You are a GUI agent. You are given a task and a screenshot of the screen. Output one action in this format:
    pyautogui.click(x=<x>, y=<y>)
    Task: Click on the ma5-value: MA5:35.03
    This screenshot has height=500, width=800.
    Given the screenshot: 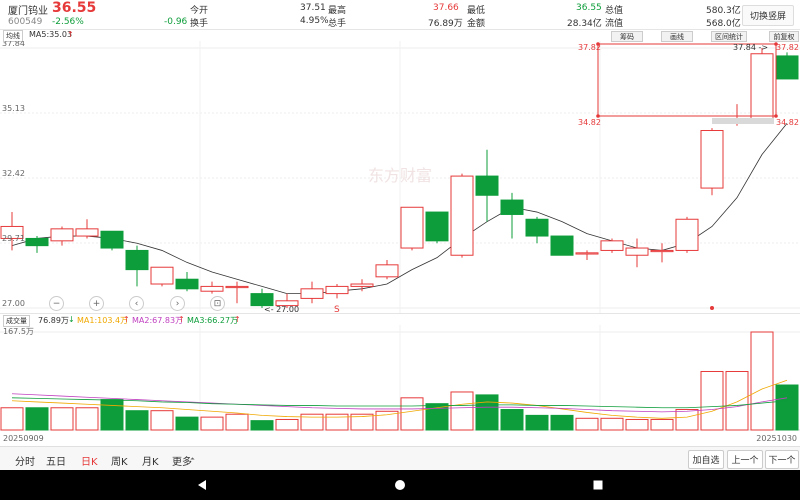 What is the action you would take?
    pyautogui.click(x=51, y=34)
    